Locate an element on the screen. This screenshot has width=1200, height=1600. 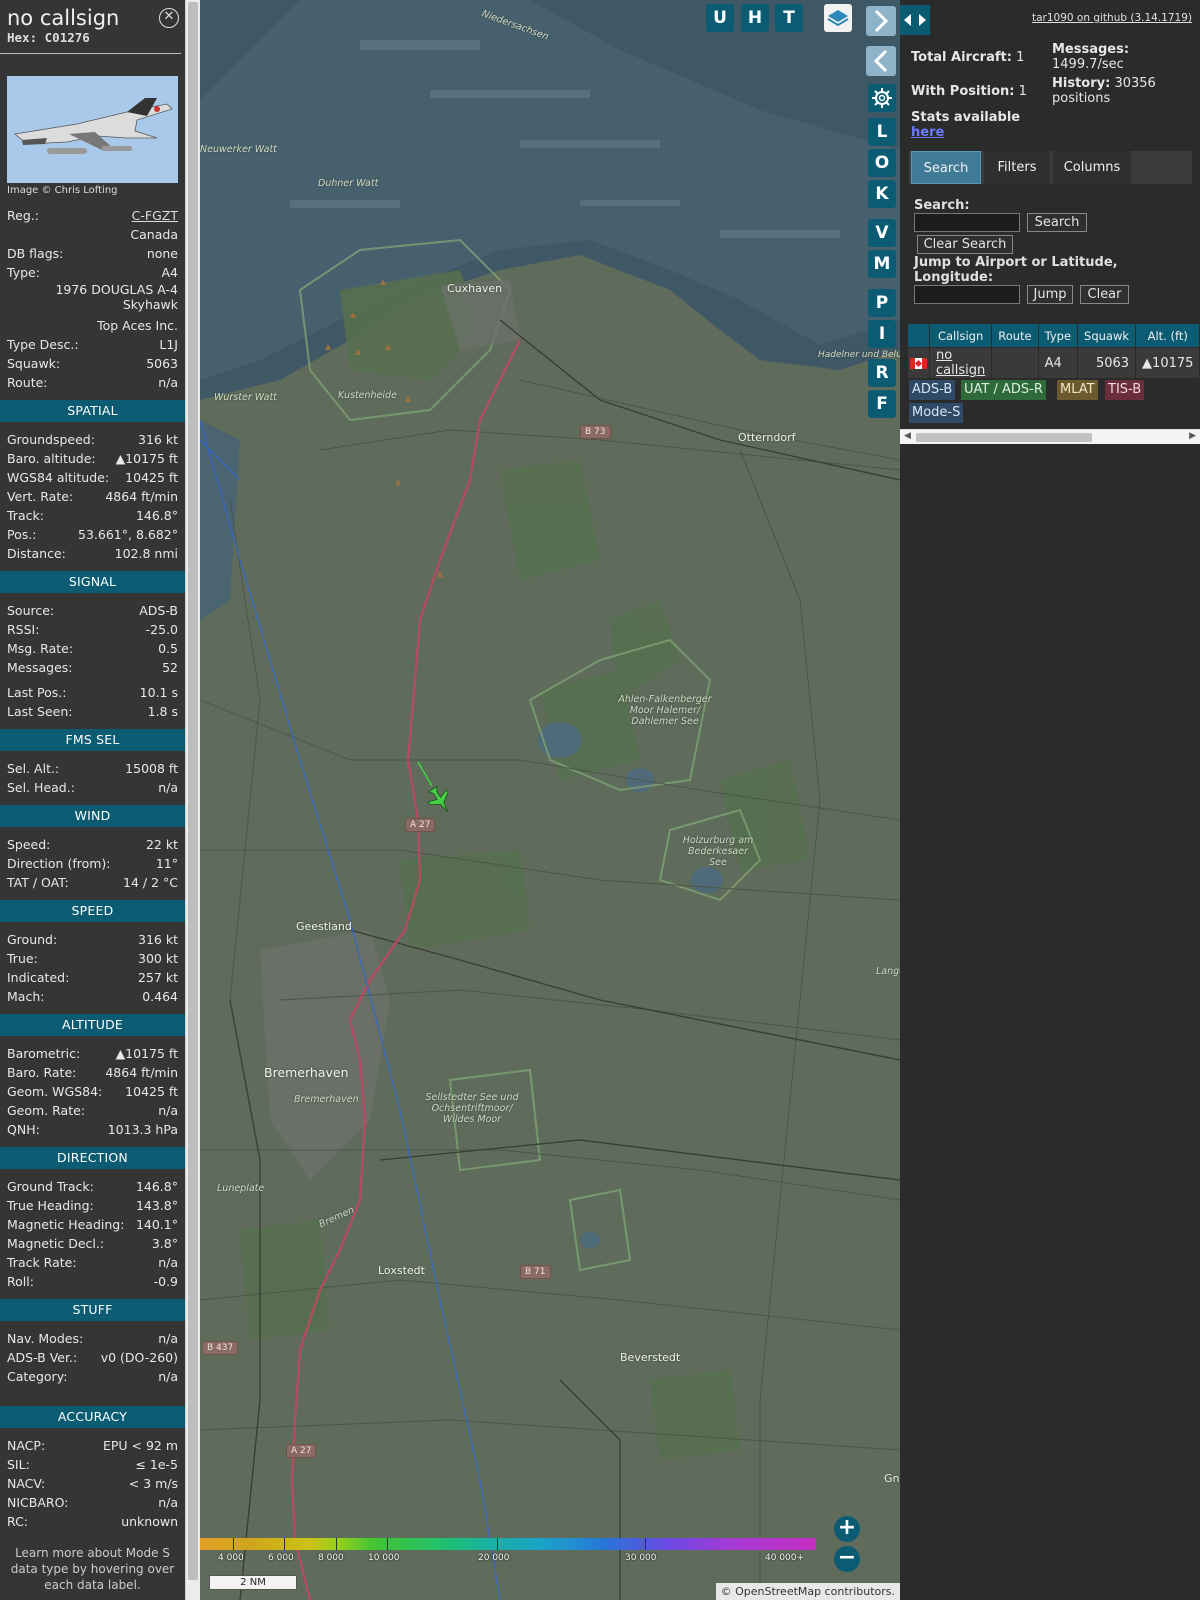
map-button-f: F is located at coordinates (882, 404).